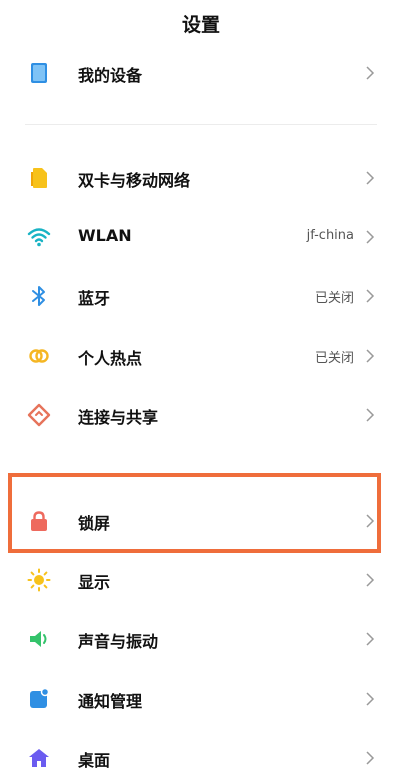 This screenshot has height=780, width=402. What do you see at coordinates (105, 235) in the screenshot?
I see `settings-item-label: WLAN` at bounding box center [105, 235].